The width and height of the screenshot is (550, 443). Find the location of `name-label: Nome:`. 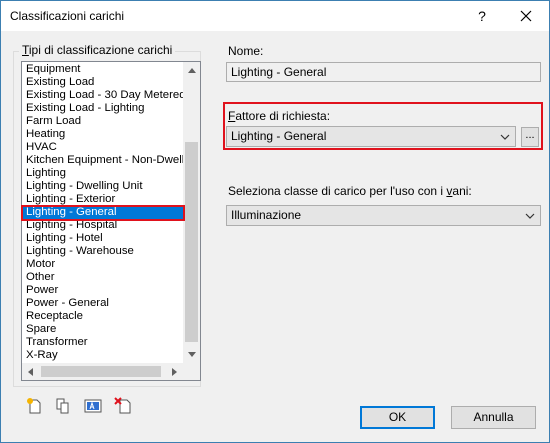

name-label: Nome: is located at coordinates (246, 51).